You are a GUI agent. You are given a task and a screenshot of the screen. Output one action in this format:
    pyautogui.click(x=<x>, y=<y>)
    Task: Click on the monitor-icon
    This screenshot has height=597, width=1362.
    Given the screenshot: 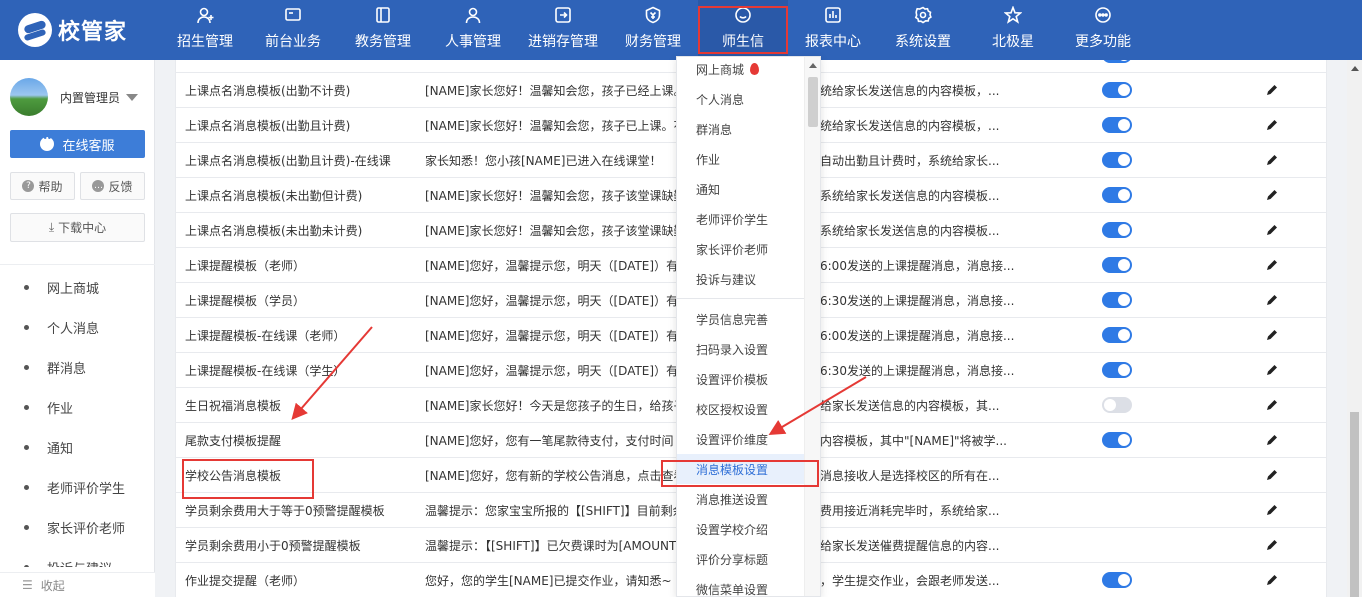 What is the action you would take?
    pyautogui.click(x=293, y=15)
    